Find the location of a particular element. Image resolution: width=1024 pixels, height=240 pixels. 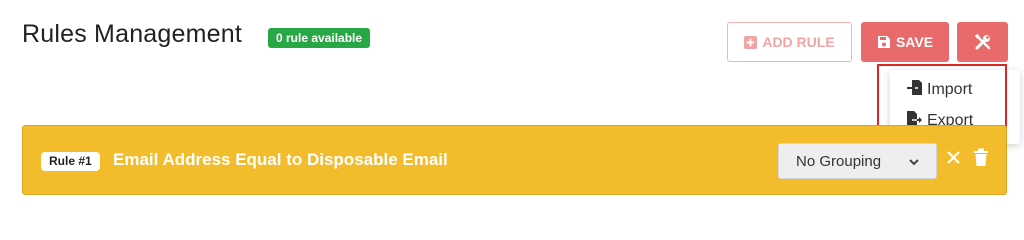

collapse-icon is located at coordinates (953, 160).